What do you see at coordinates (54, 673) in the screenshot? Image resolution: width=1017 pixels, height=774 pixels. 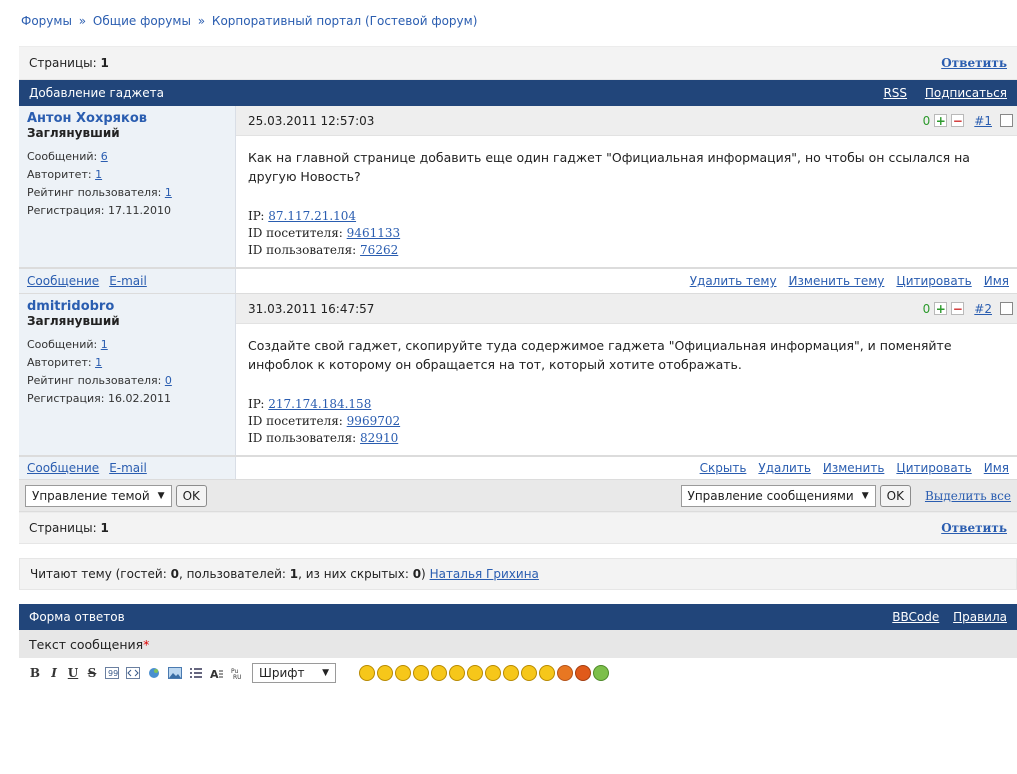 I see `italic-icon: I` at bounding box center [54, 673].